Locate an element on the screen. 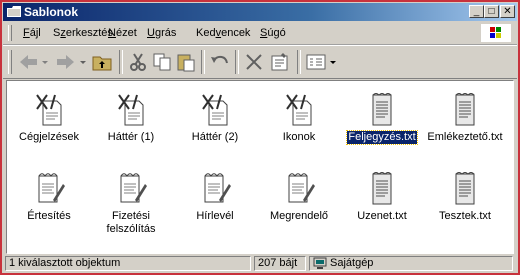 The height and width of the screenshot is (275, 520). file-item: Feljegyzés.txt is located at coordinates (382, 119).